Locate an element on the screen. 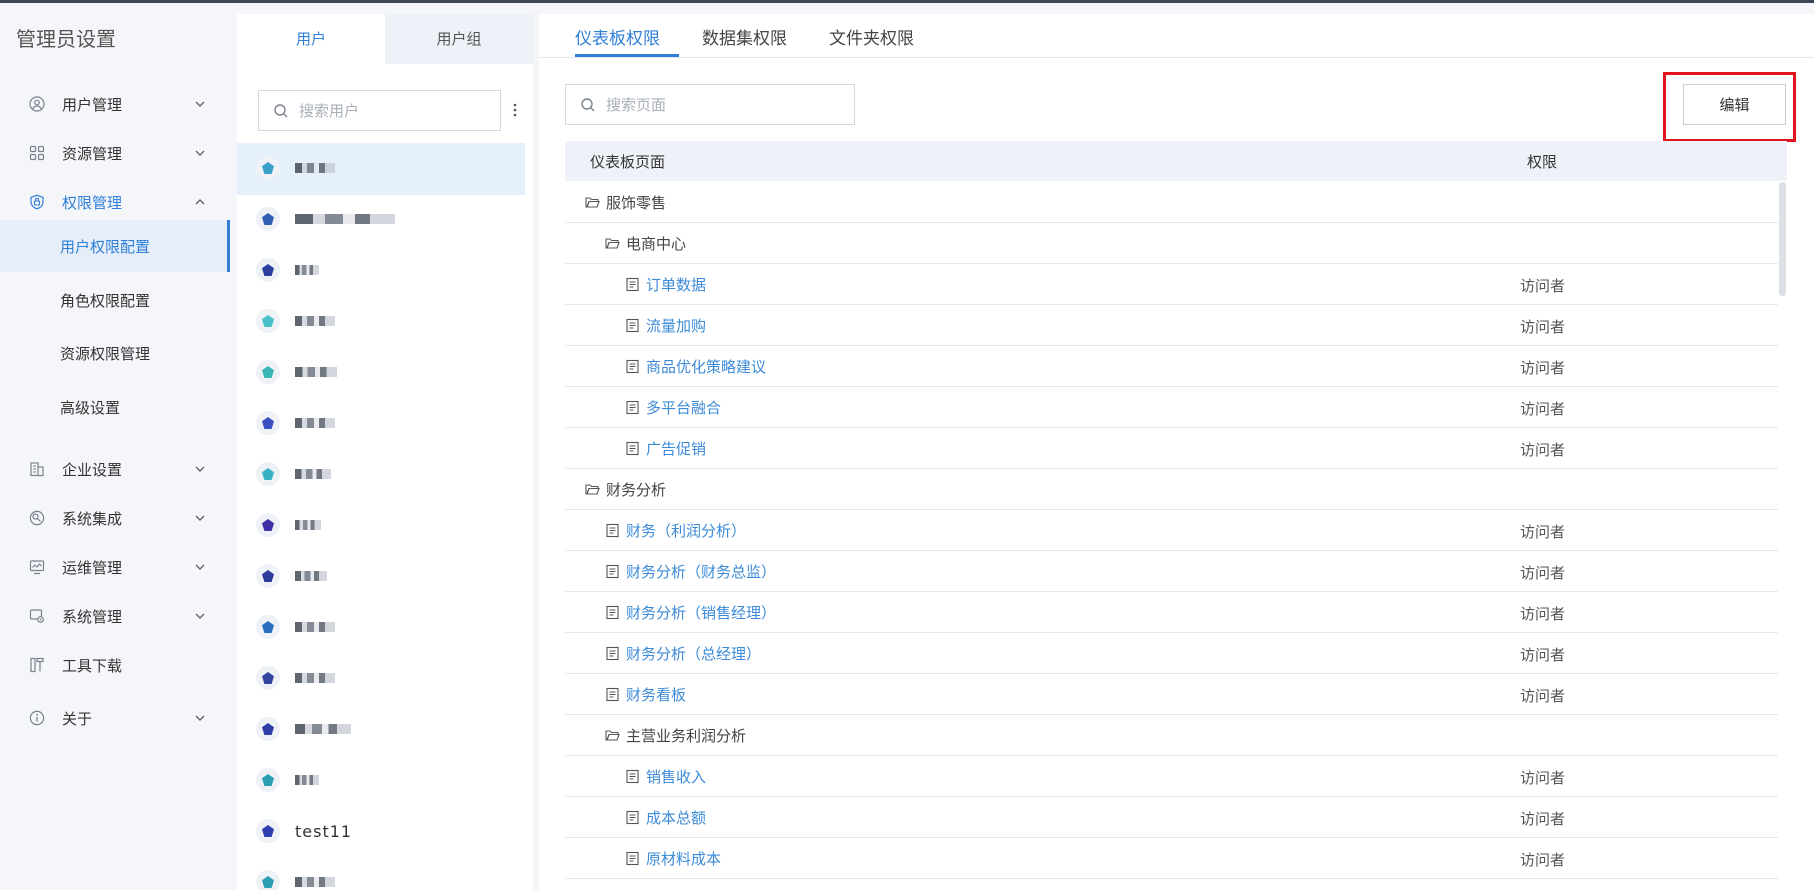 The height and width of the screenshot is (890, 1814). dashboard-row: 原材料成本 访问者 is located at coordinates (1171, 858).